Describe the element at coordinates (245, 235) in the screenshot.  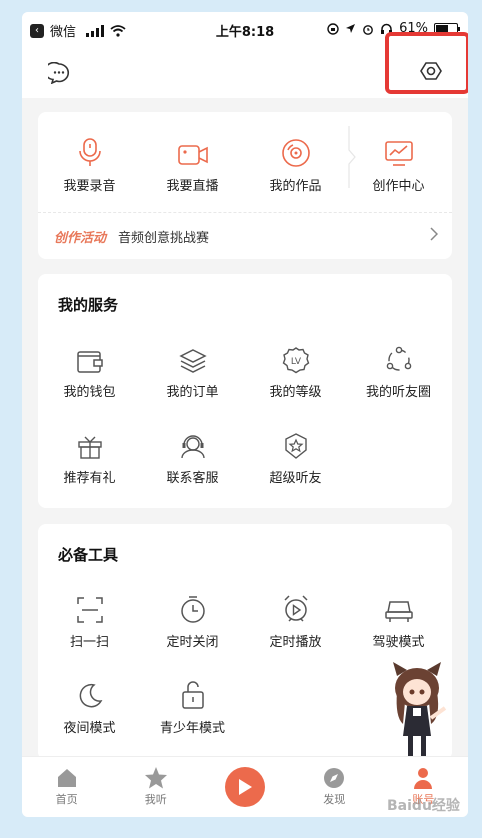
I see `creation-activity-row: 创作活动 音频创意挑战赛` at that location.